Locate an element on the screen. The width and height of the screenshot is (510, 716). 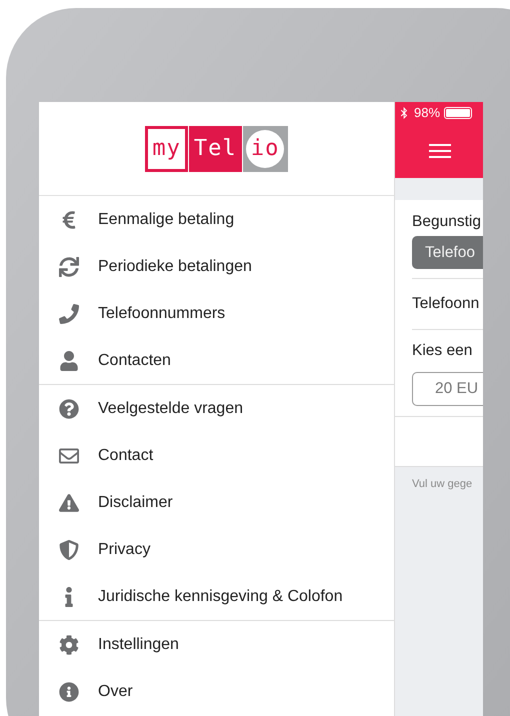
shield-icon is located at coordinates (68, 550).